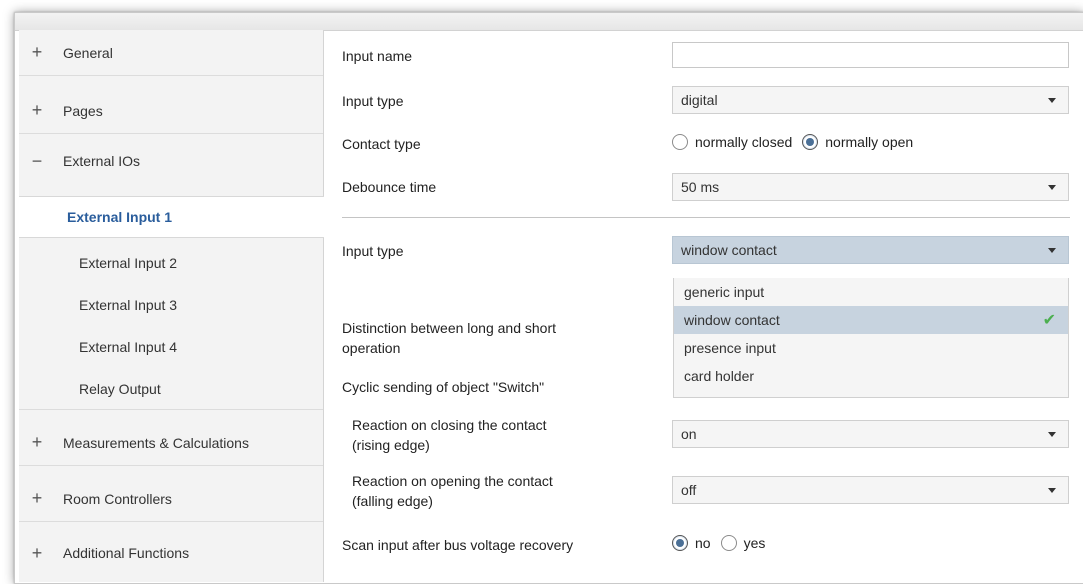 The width and height of the screenshot is (1083, 584). I want to click on select-value: 50 ms, so click(700, 187).